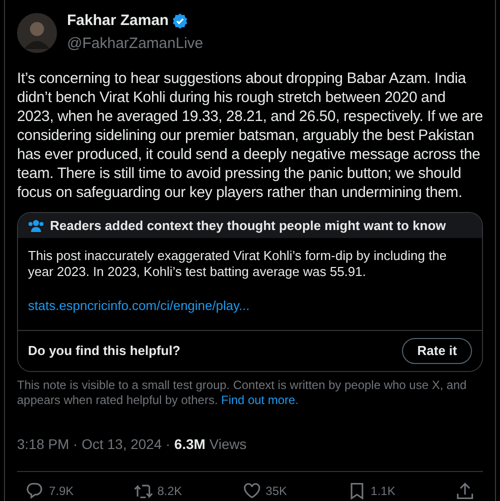  I want to click on like-button: 35K, so click(265, 490).